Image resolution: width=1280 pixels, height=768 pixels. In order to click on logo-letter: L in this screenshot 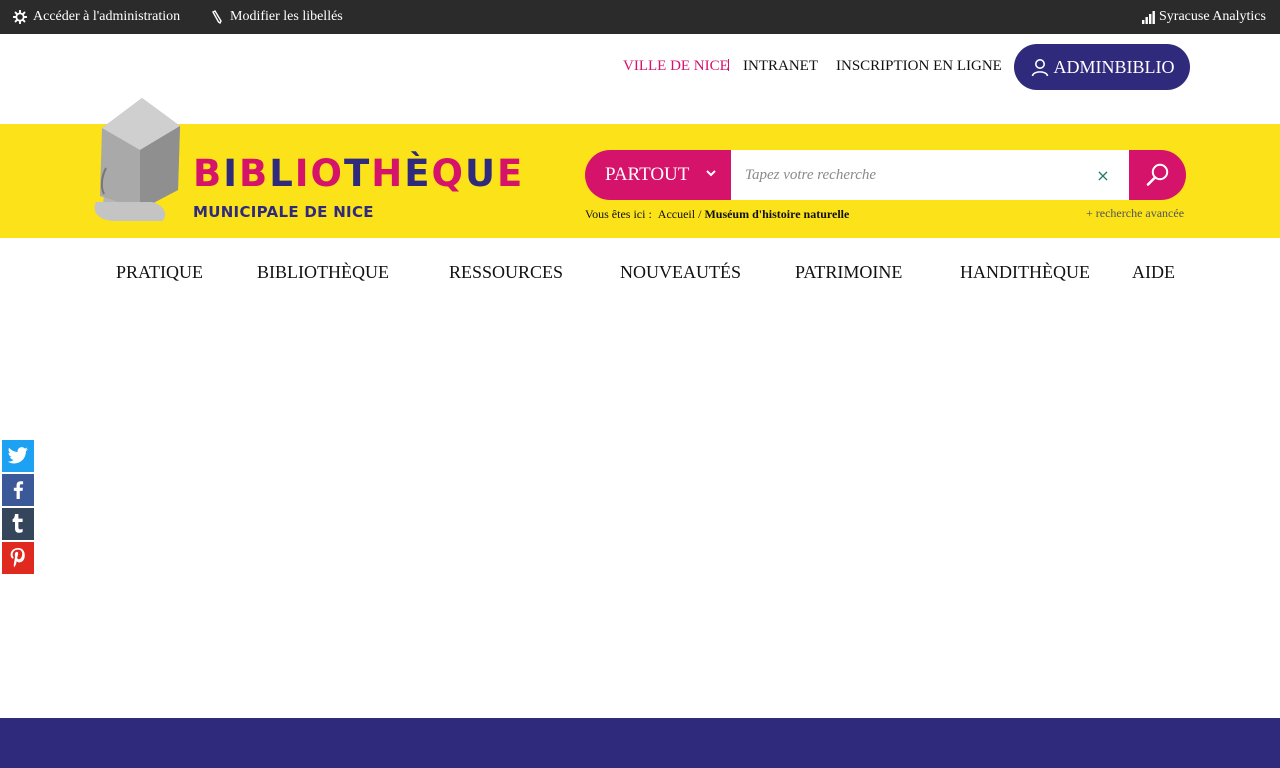, I will do `click(282, 173)`.